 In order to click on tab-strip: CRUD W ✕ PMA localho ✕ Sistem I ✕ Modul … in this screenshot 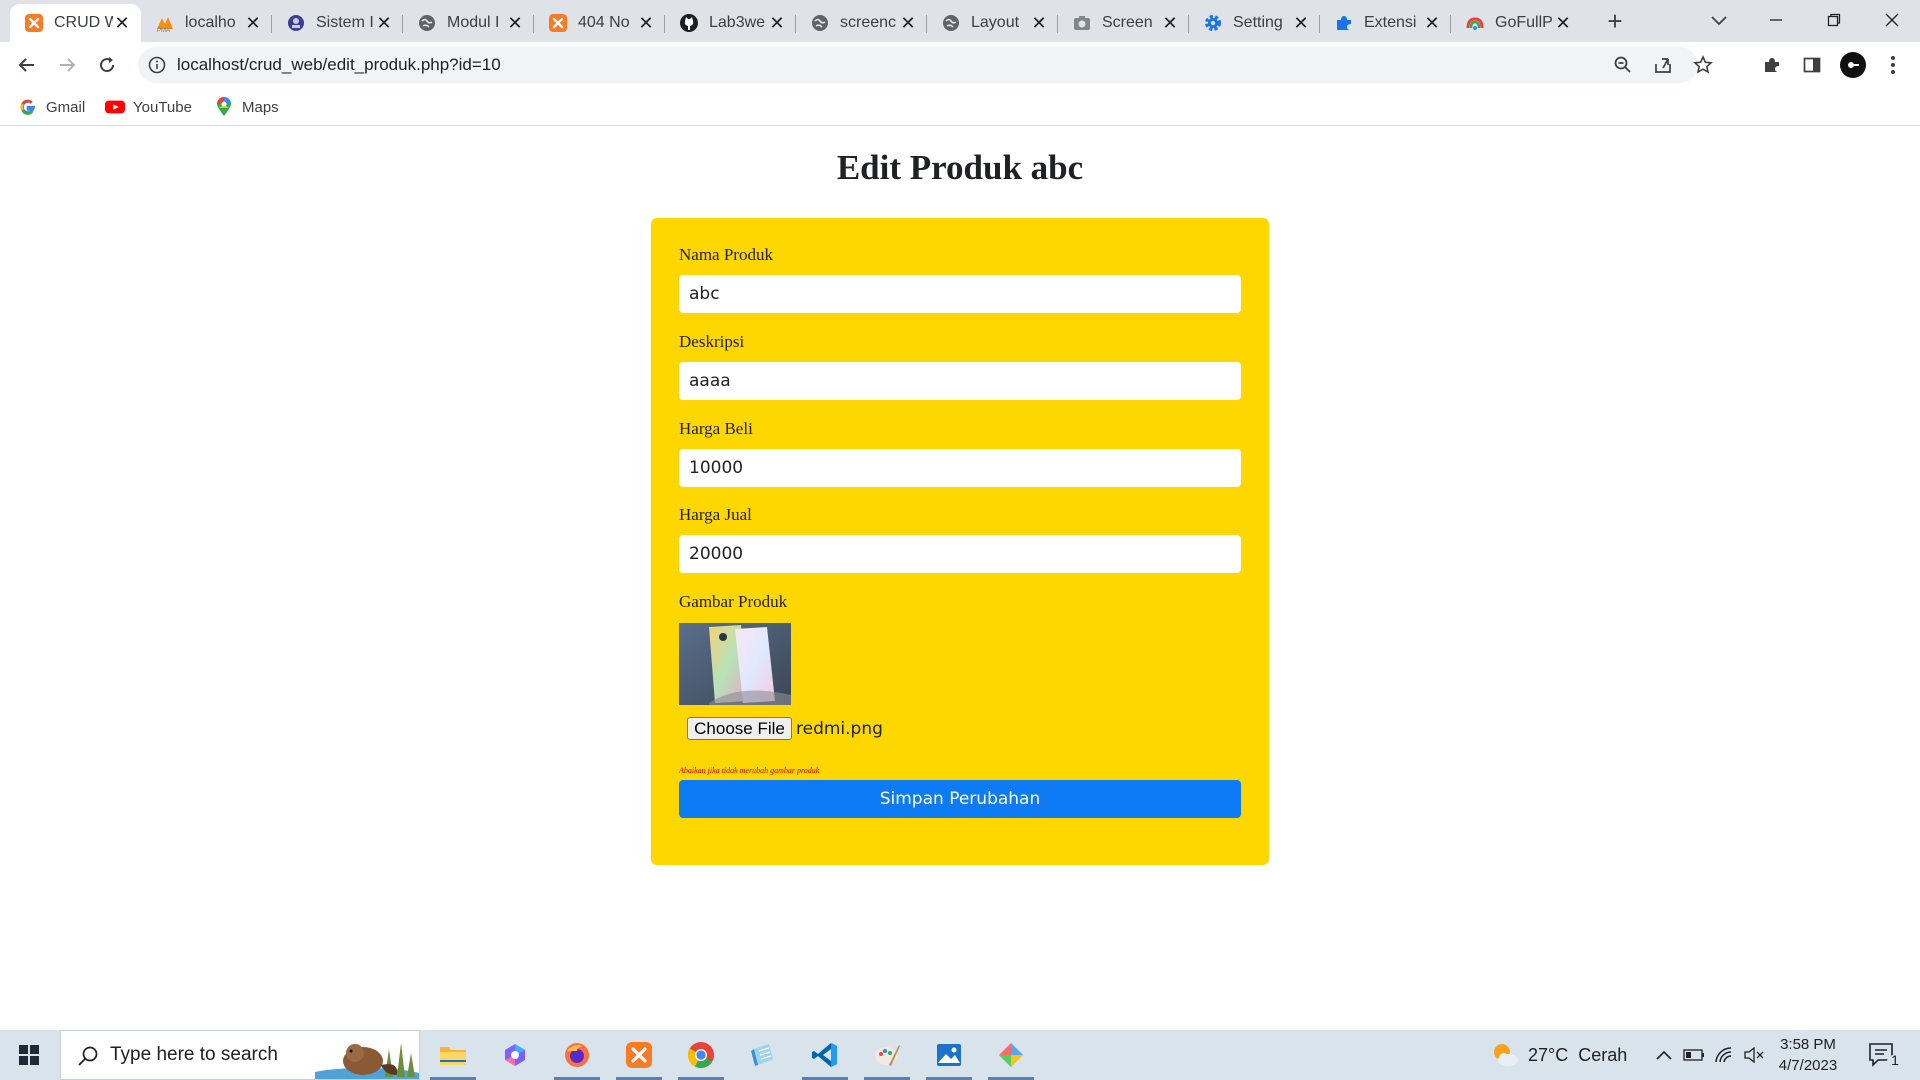, I will do `click(960, 21)`.